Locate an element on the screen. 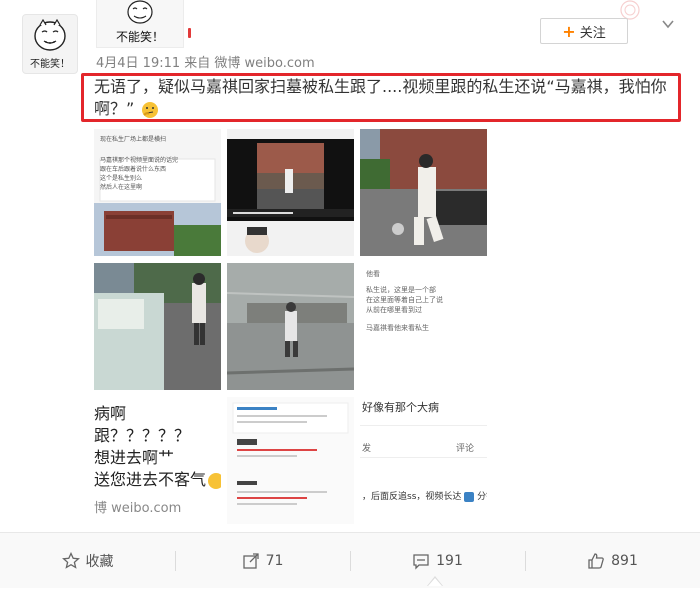  avatar: 不能笑！ is located at coordinates (50, 44).